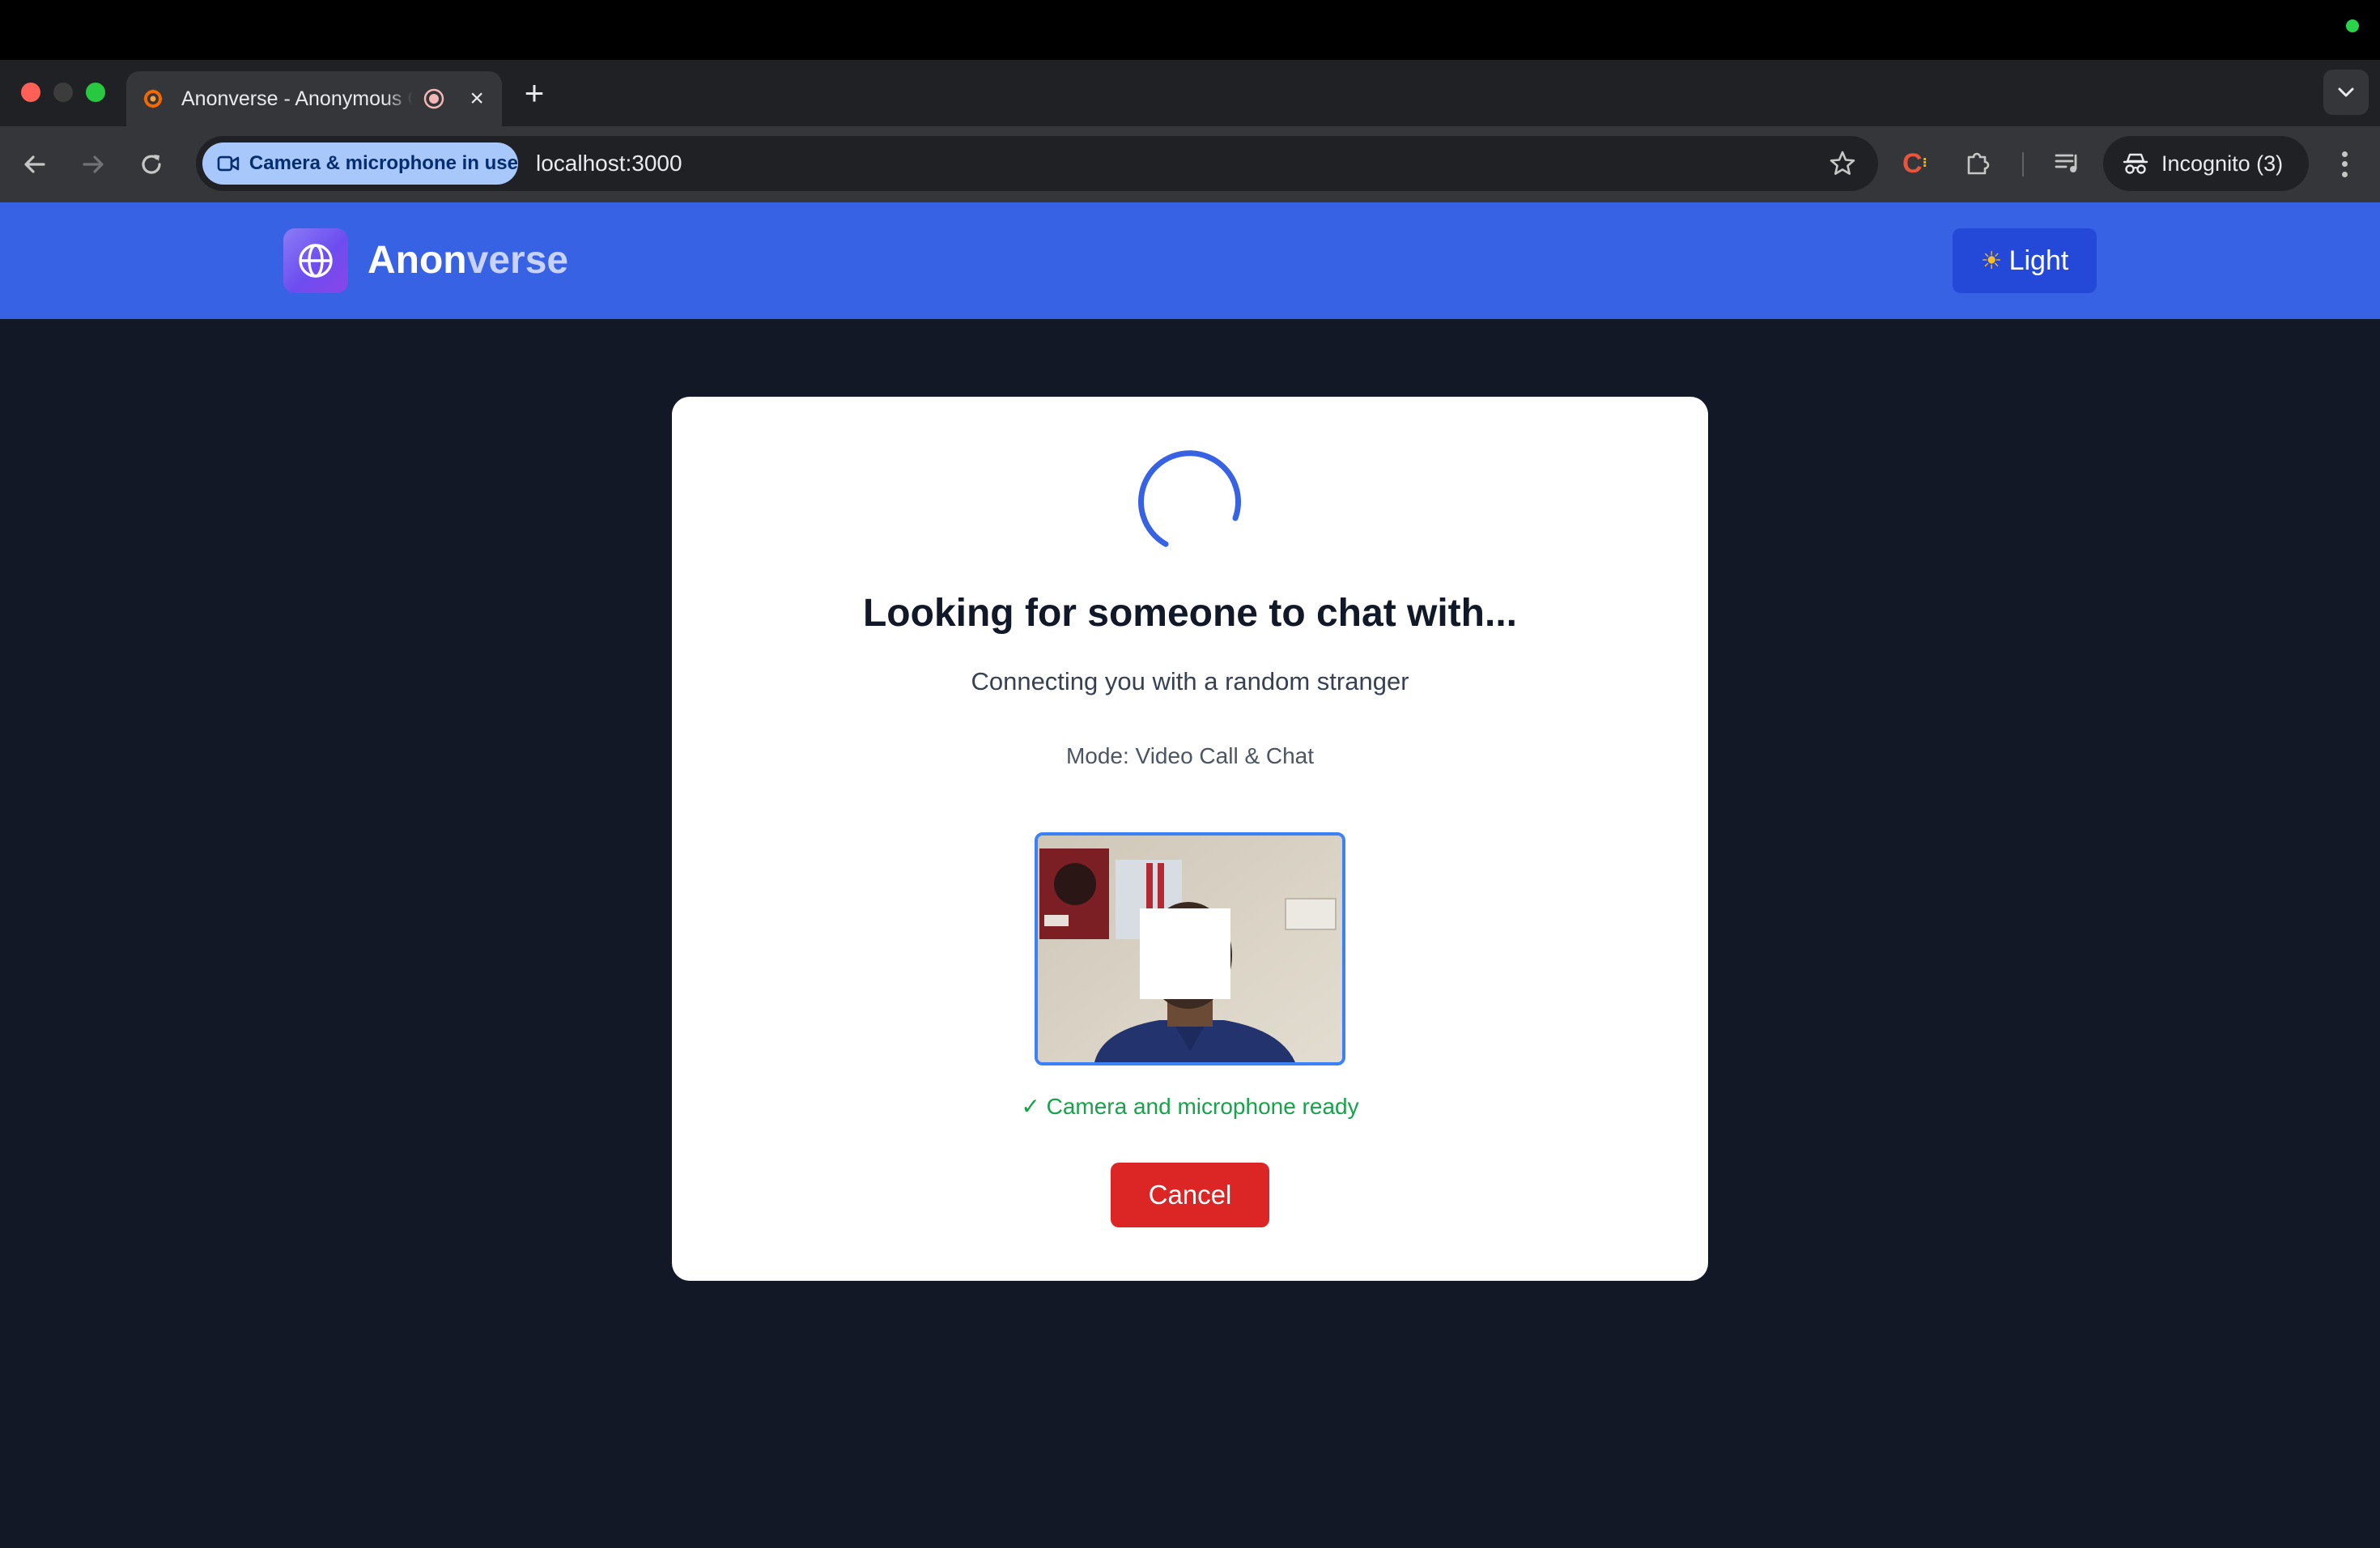 The image size is (2380, 1548). I want to click on browser-tab-strip: Anonverse - Anonymous Chat × +, so click(1190, 93).